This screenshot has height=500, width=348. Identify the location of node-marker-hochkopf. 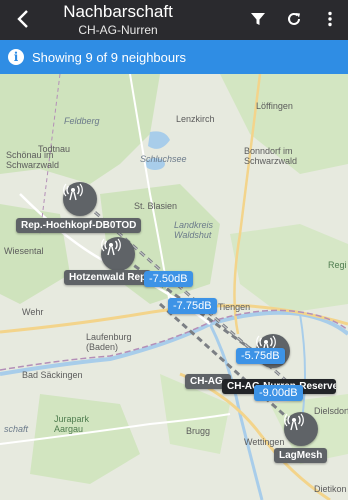
(80, 199).